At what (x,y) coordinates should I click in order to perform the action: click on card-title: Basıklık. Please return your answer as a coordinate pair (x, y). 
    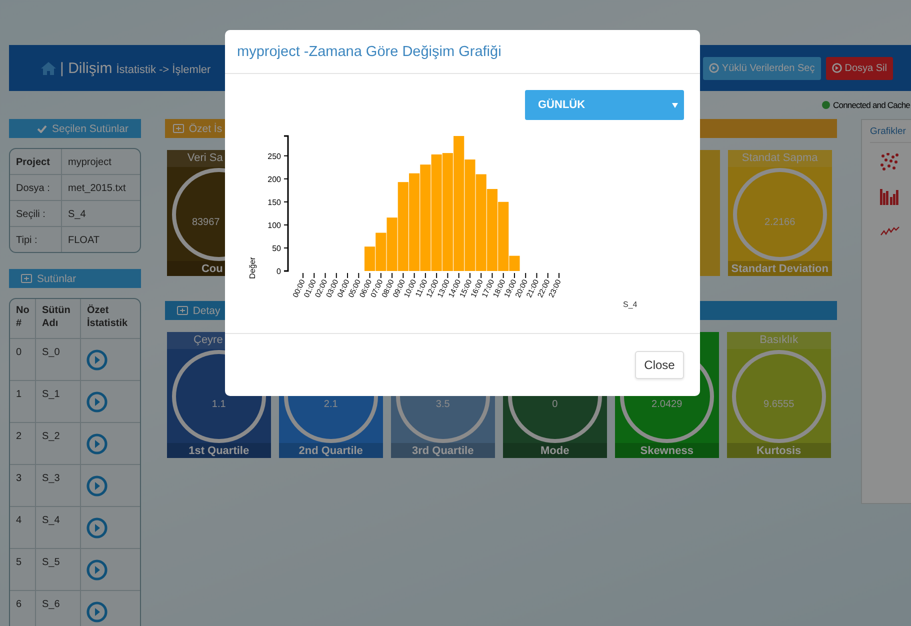
    Looking at the image, I should click on (779, 340).